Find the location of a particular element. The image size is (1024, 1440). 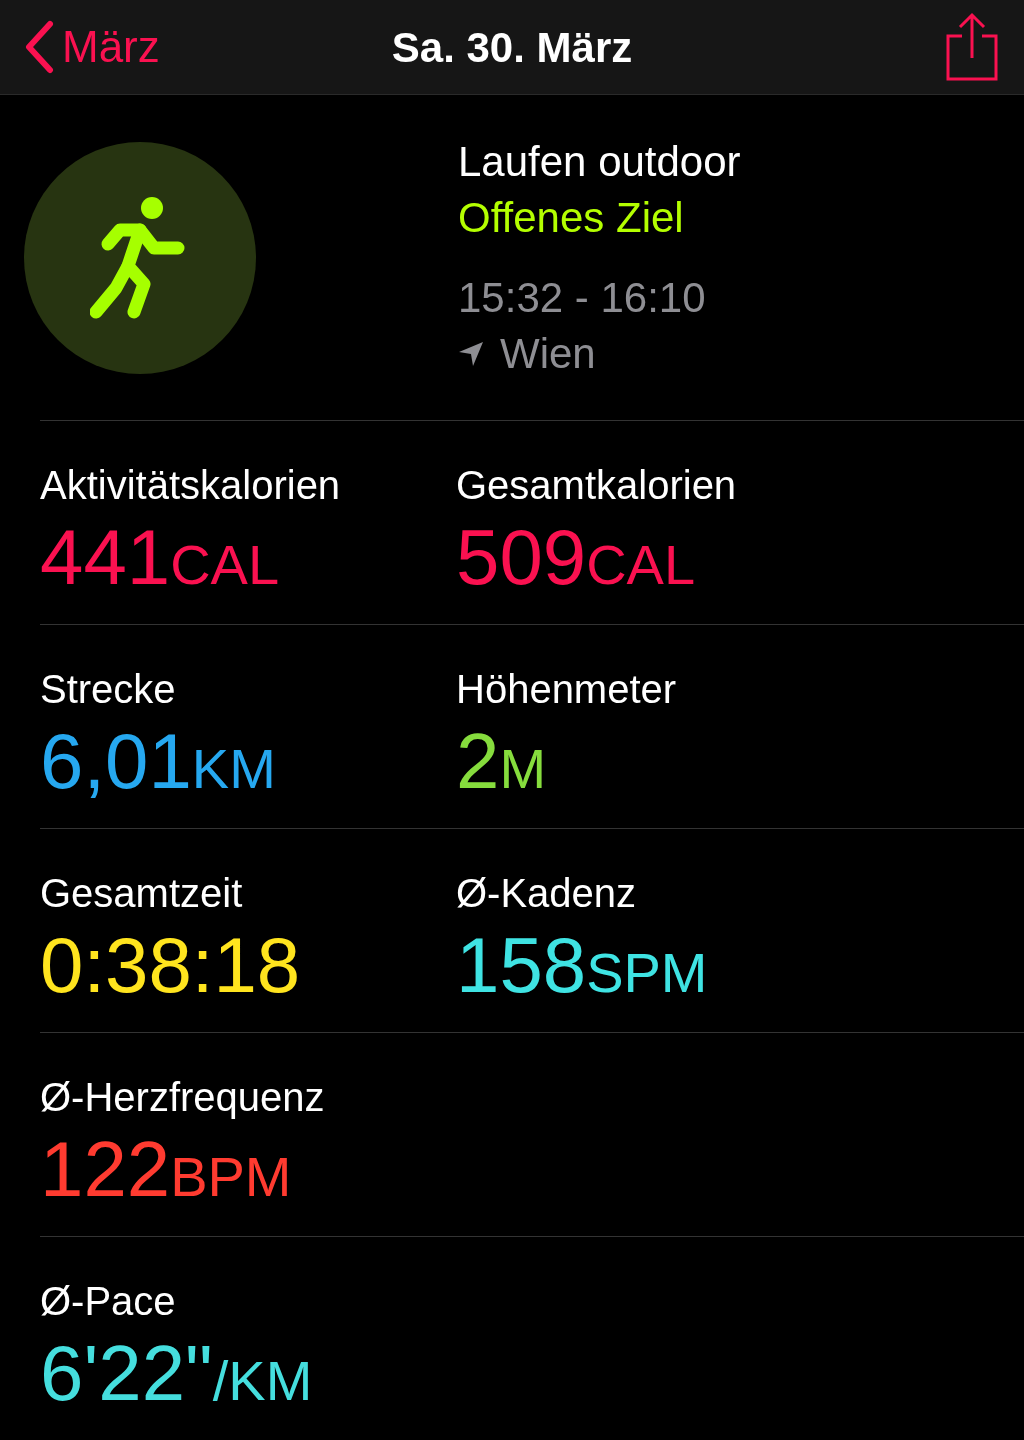

metric-label: Strecke is located at coordinates (108, 689).